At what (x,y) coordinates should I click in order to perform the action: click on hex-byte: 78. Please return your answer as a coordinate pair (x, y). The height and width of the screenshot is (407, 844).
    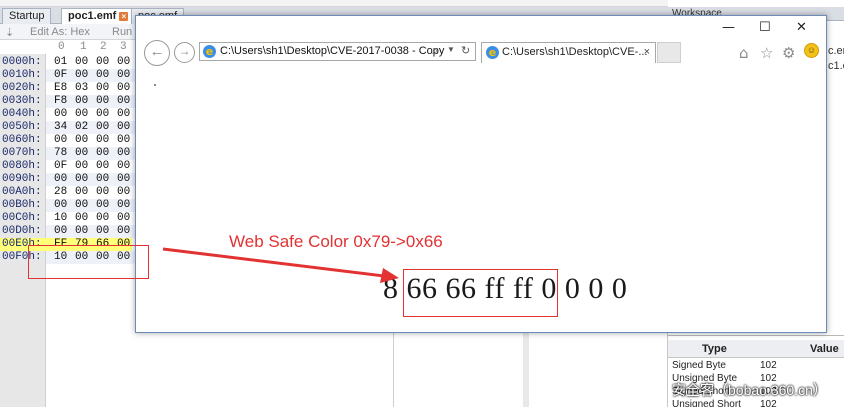
    Looking at the image, I should click on (63, 153).